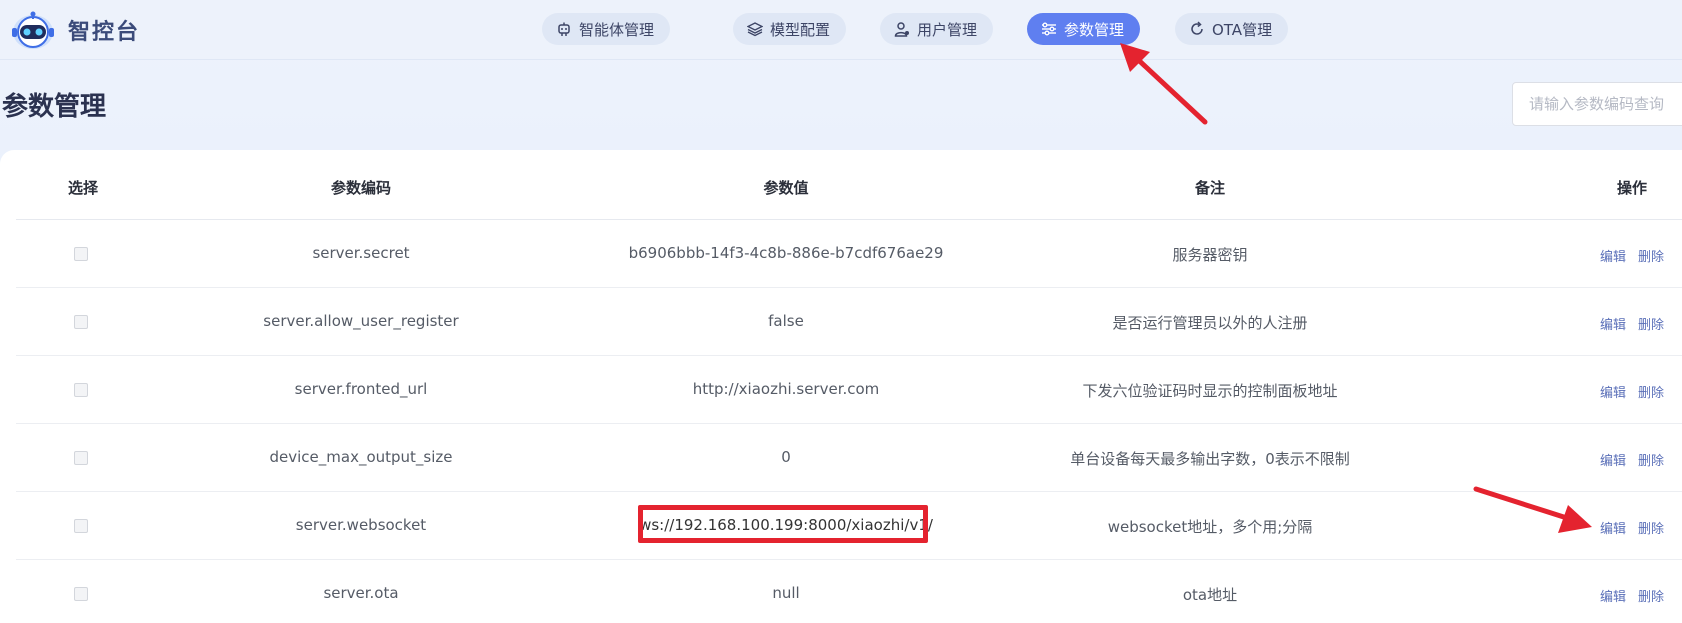 Image resolution: width=1682 pixels, height=623 pixels. What do you see at coordinates (786, 253) in the screenshot?
I see `param-value-cell: b6906bbb-14f3-4c8b-886e-b7cdf676ae29` at bounding box center [786, 253].